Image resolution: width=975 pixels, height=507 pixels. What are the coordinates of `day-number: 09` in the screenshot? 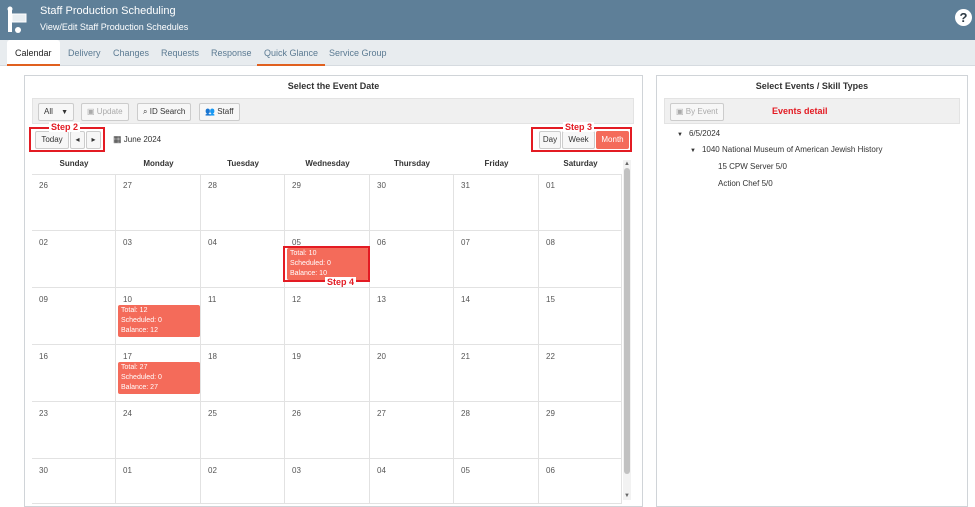 It's located at (43, 299).